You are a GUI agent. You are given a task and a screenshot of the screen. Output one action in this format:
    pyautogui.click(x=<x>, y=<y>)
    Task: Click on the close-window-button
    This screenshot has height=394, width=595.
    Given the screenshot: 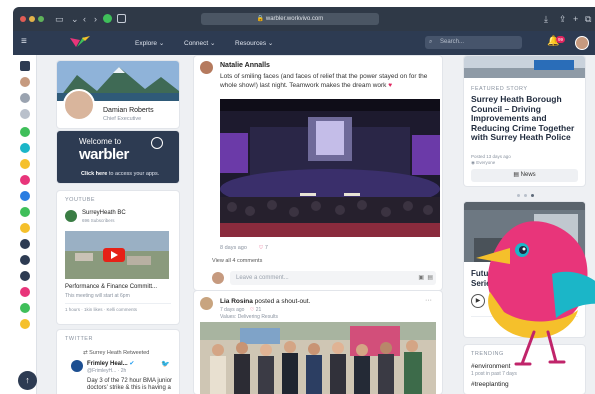 What is the action you would take?
    pyautogui.click(x=23, y=19)
    